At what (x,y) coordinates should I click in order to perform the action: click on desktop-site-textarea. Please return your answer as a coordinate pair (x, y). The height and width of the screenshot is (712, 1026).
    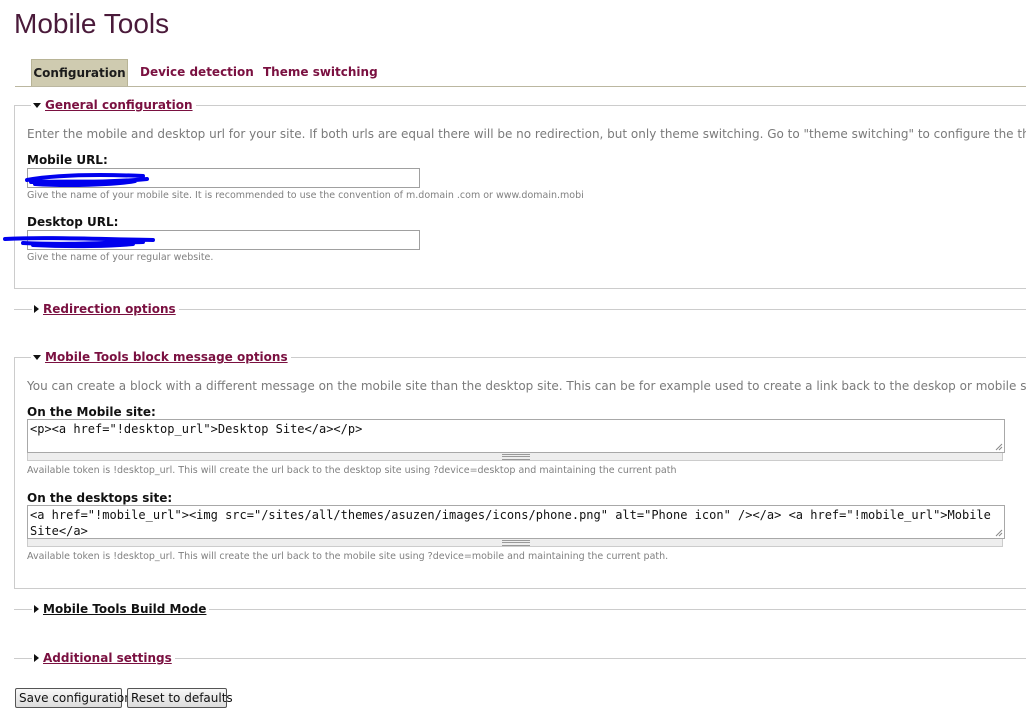
    Looking at the image, I should click on (516, 522).